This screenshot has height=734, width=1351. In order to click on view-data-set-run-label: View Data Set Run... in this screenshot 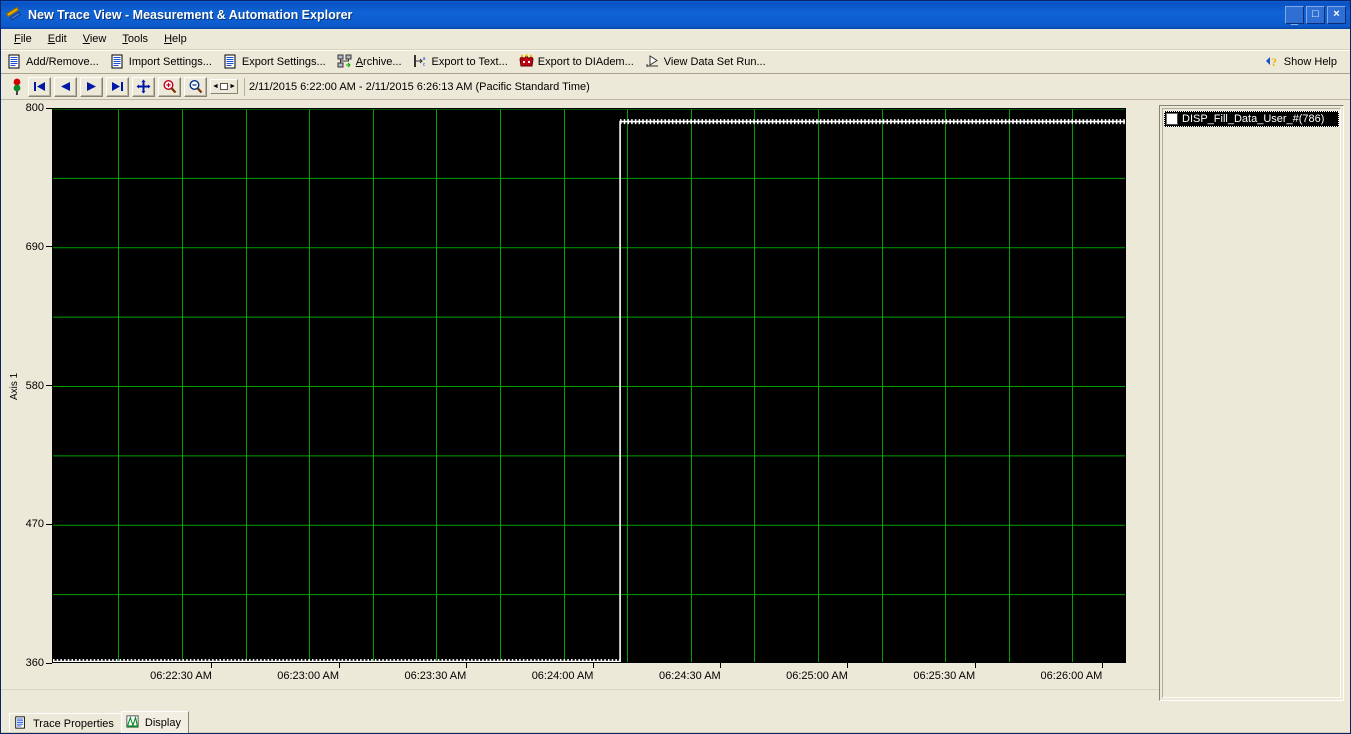, I will do `click(714, 61)`.